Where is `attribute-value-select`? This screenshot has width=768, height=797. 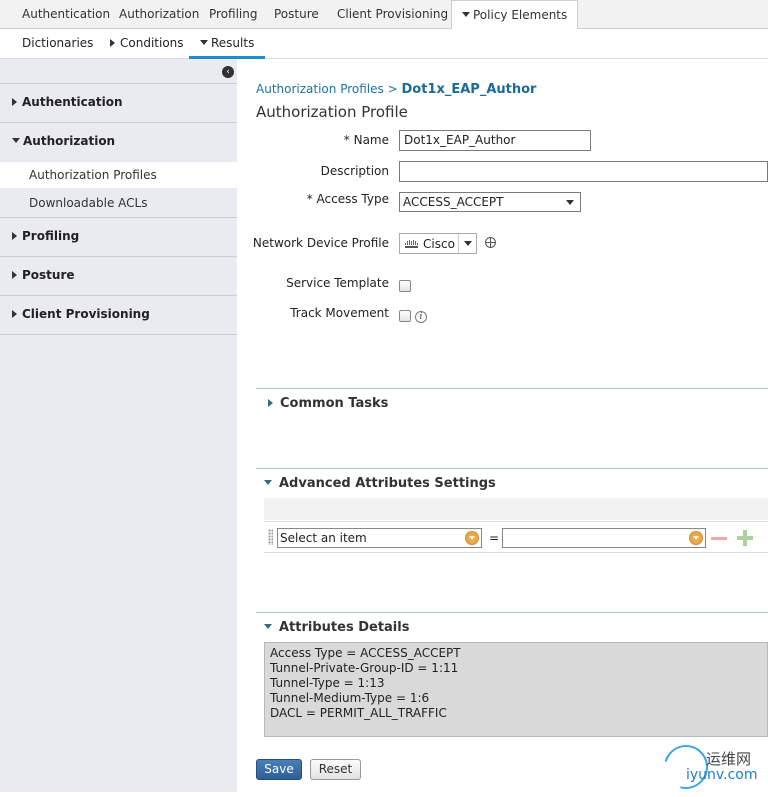 attribute-value-select is located at coordinates (604, 538).